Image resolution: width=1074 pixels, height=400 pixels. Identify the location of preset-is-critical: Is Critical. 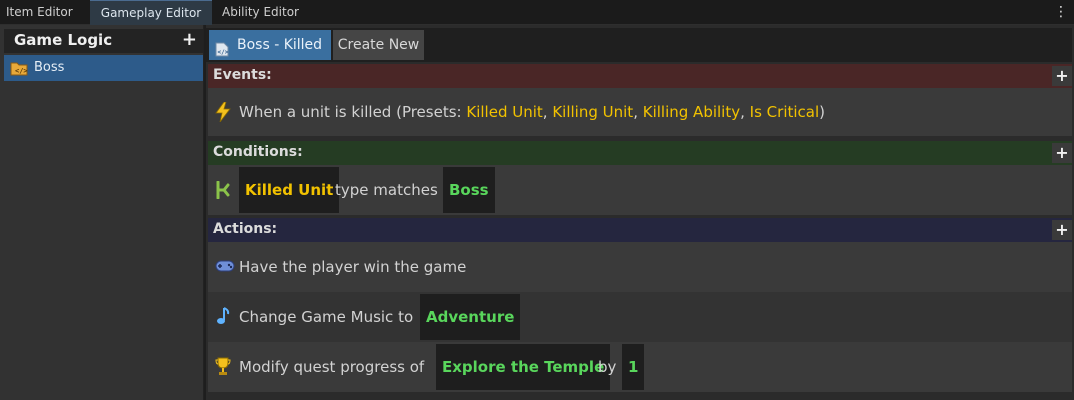
(784, 112).